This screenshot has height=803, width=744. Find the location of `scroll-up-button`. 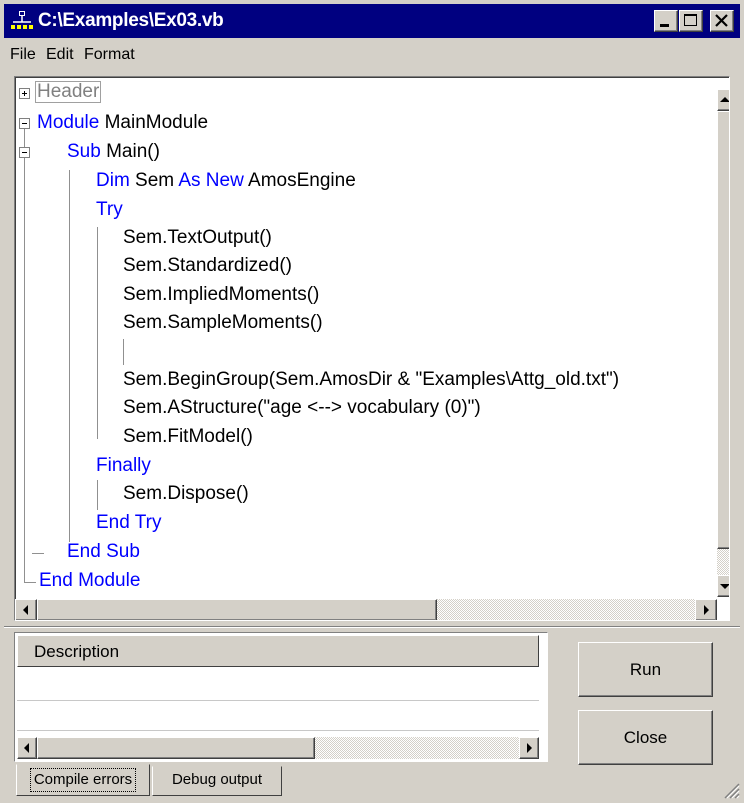

scroll-up-button is located at coordinates (723, 100).